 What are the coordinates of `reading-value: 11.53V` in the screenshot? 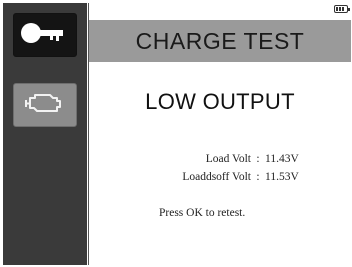 It's located at (282, 177).